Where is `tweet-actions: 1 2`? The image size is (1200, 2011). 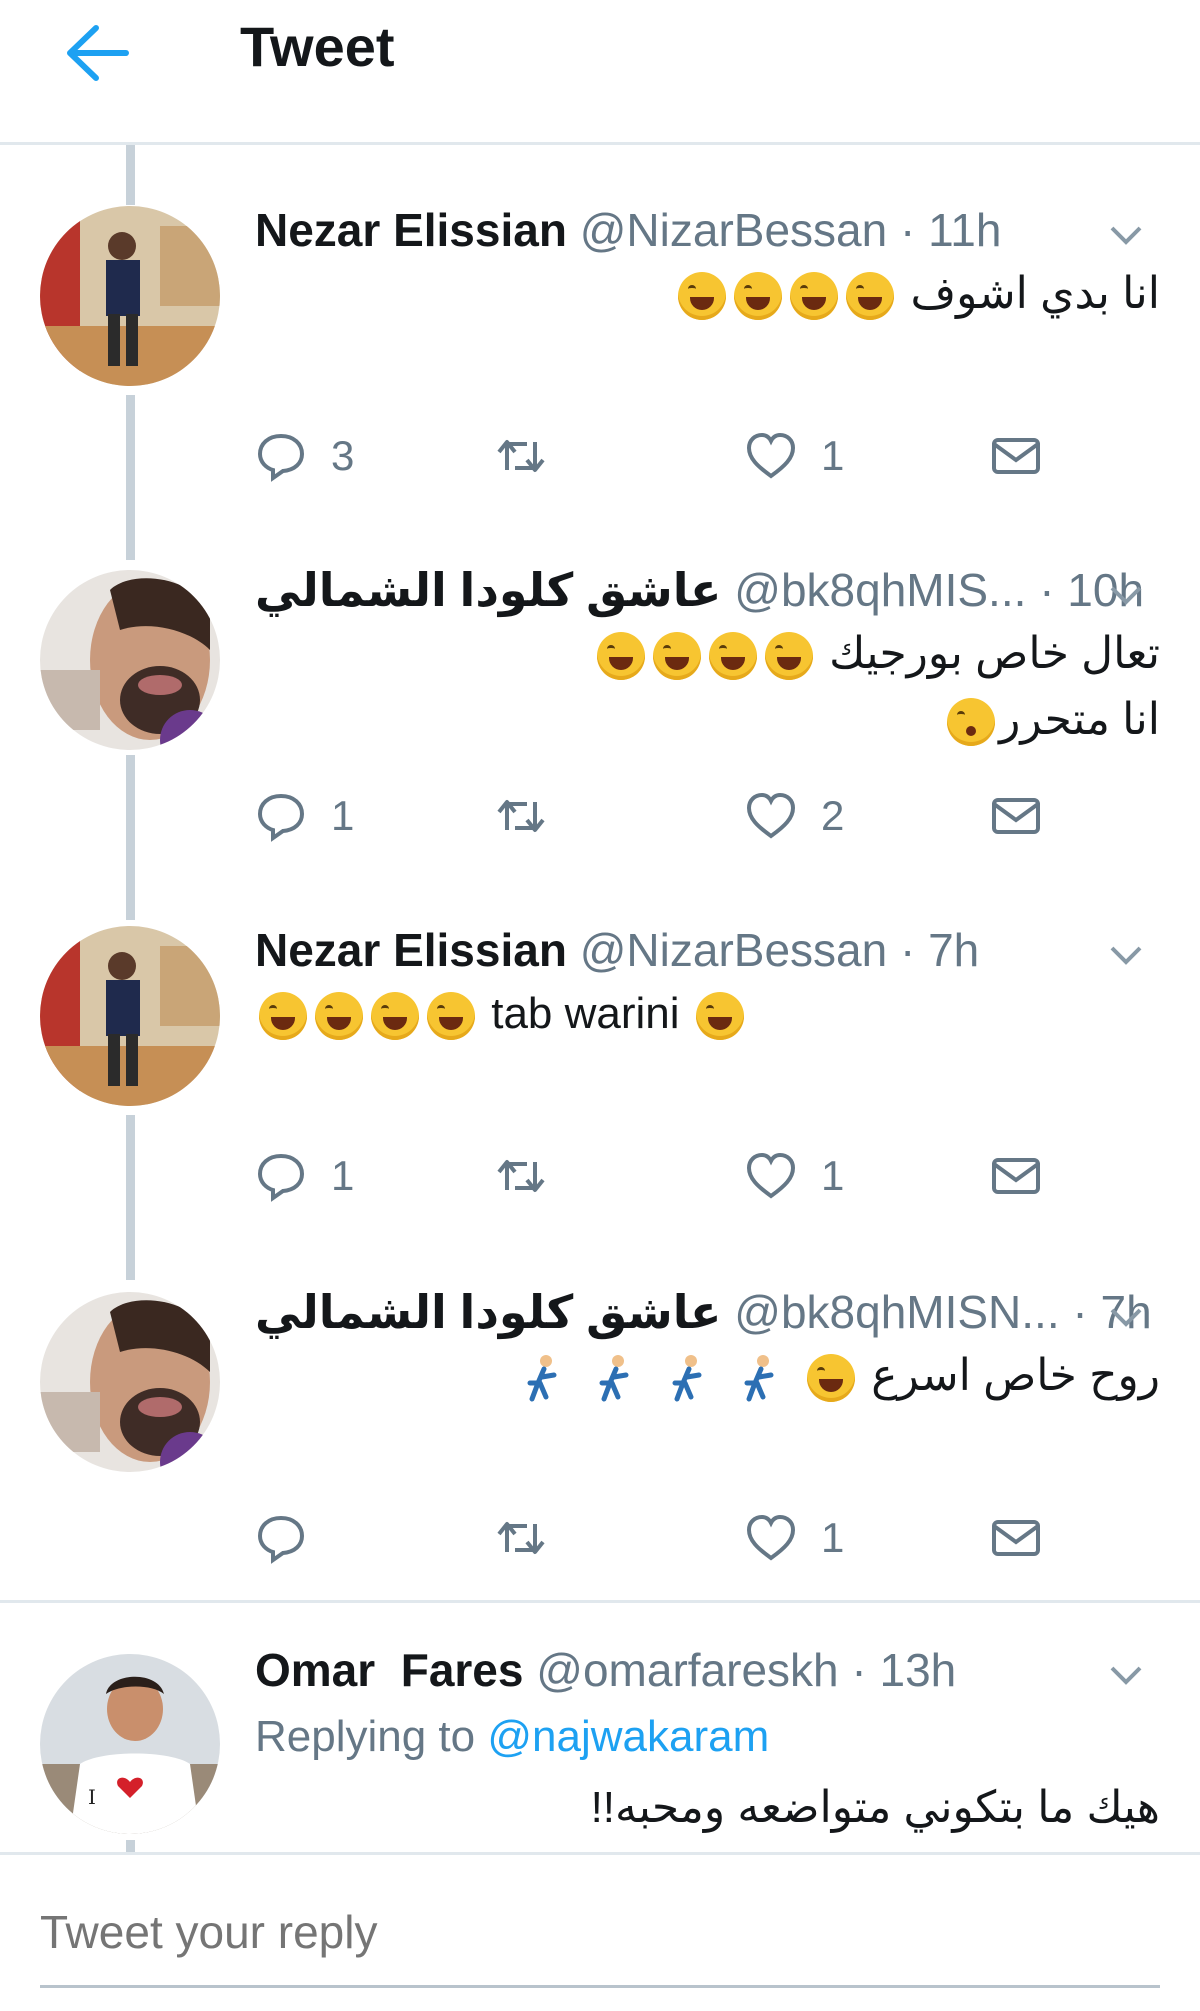
tweet-actions: 1 2 is located at coordinates (655, 816).